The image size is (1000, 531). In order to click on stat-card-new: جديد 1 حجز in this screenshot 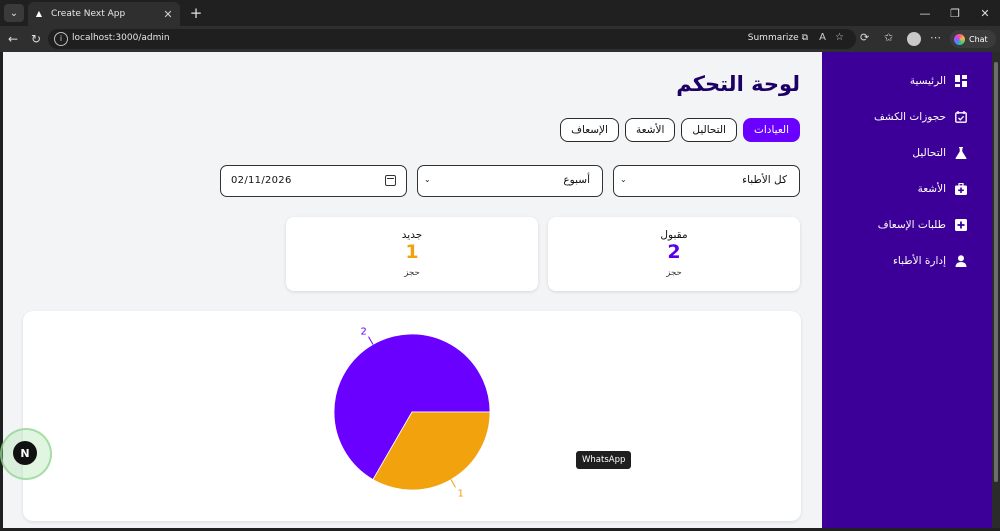, I will do `click(412, 254)`.